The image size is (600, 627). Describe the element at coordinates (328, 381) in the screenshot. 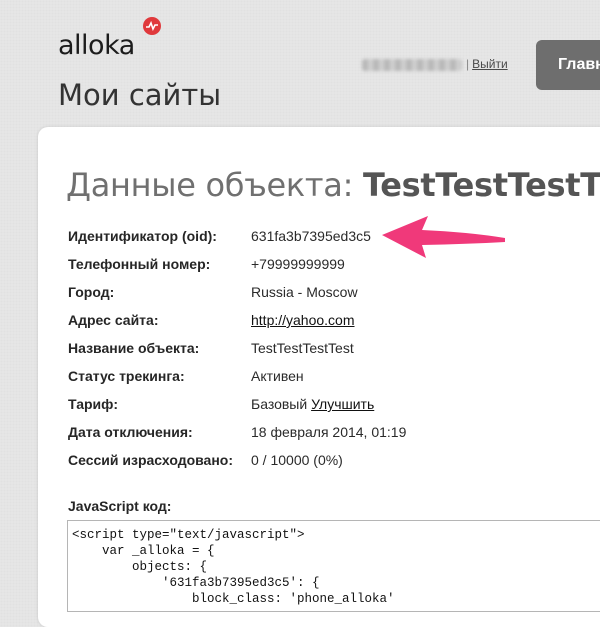

I see `detail-row-status: Статус трекинга: Активен` at that location.